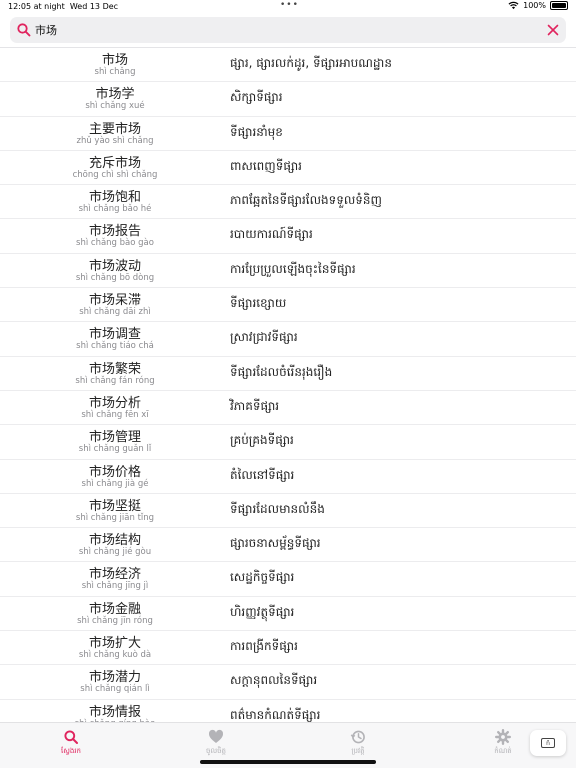  I want to click on entry-chinese: 市场繁荣, so click(114, 369).